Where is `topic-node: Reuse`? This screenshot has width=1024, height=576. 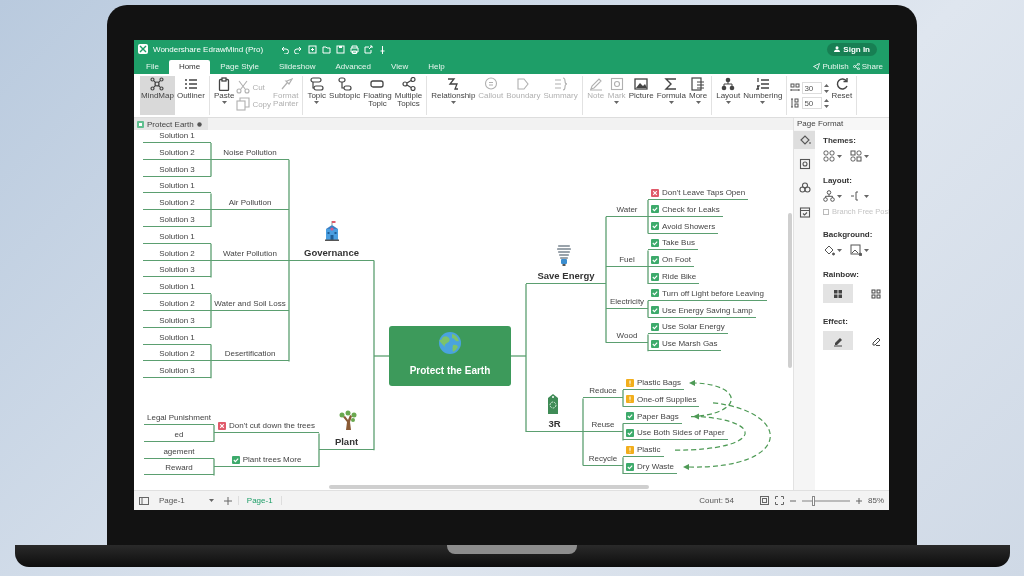
topic-node: Reuse is located at coordinates (603, 425).